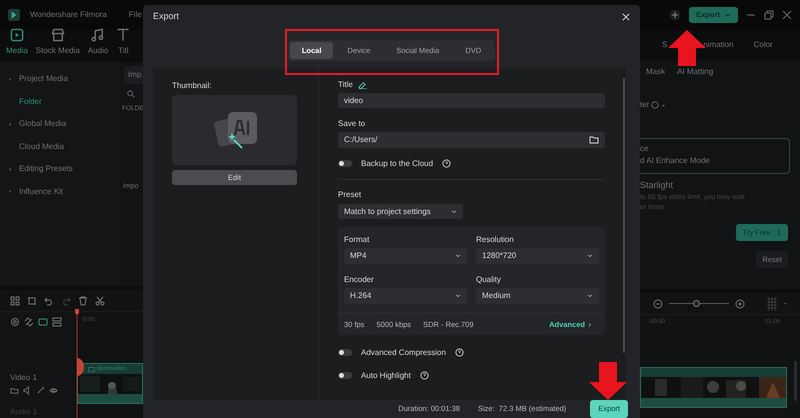 The image size is (800, 418). I want to click on trim-handle, so click(80, 367).